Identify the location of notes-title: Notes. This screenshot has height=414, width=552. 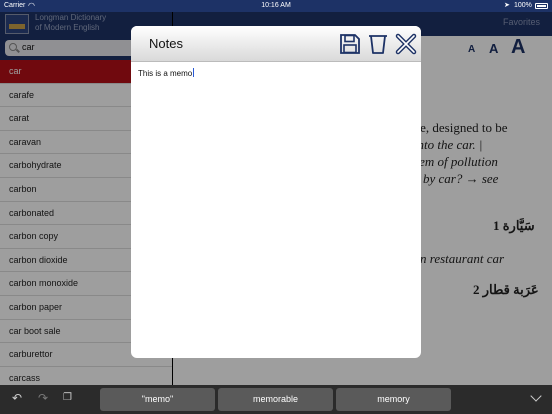
(166, 43).